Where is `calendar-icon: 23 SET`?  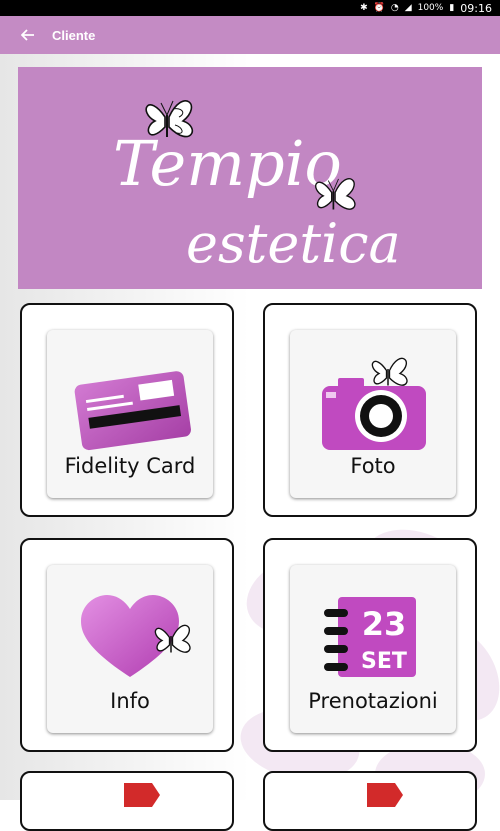
calendar-icon: 23 SET is located at coordinates (370, 637).